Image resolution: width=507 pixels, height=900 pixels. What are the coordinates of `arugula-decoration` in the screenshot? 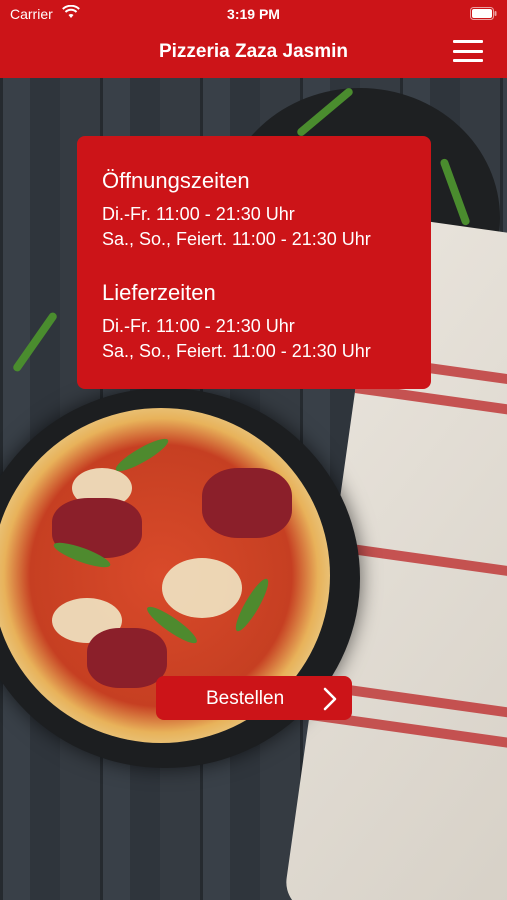 It's located at (35, 342).